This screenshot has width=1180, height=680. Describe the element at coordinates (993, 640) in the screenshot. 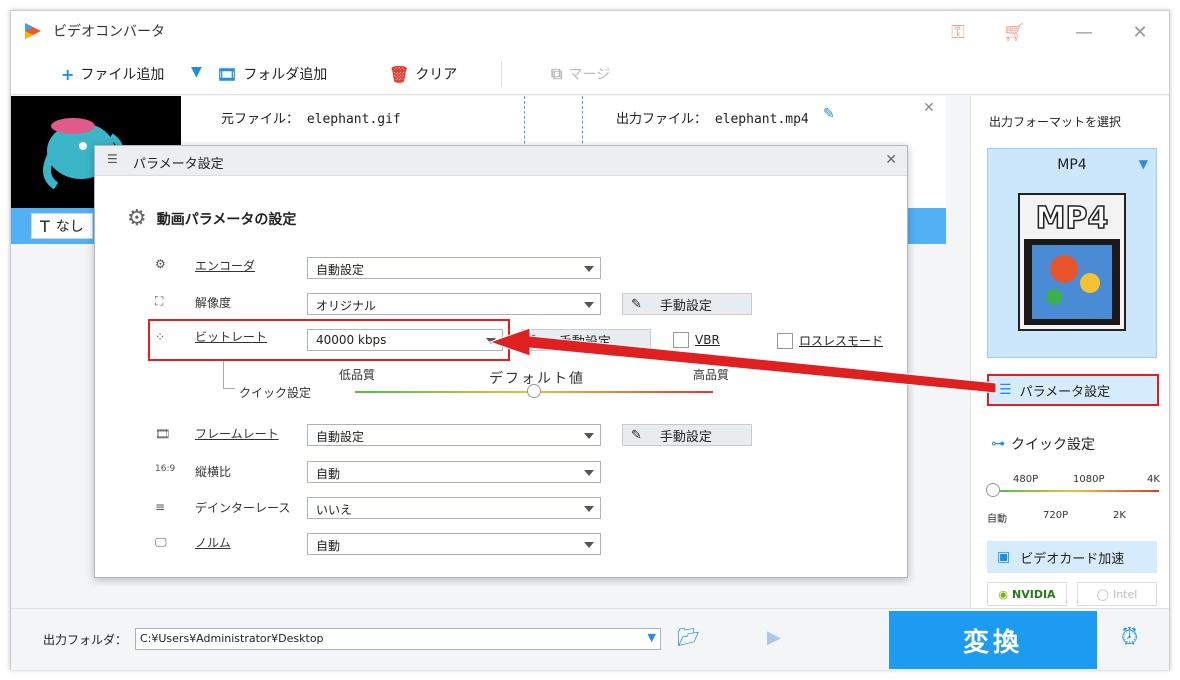

I see `convert-button: 変換` at that location.